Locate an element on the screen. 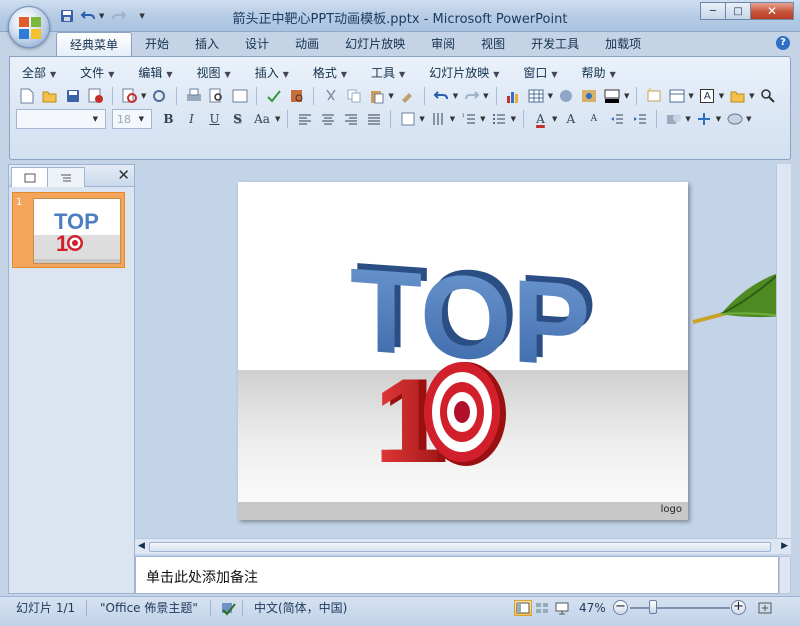 The height and width of the screenshot is (626, 800). tab-insert: 插入 is located at coordinates (207, 44).